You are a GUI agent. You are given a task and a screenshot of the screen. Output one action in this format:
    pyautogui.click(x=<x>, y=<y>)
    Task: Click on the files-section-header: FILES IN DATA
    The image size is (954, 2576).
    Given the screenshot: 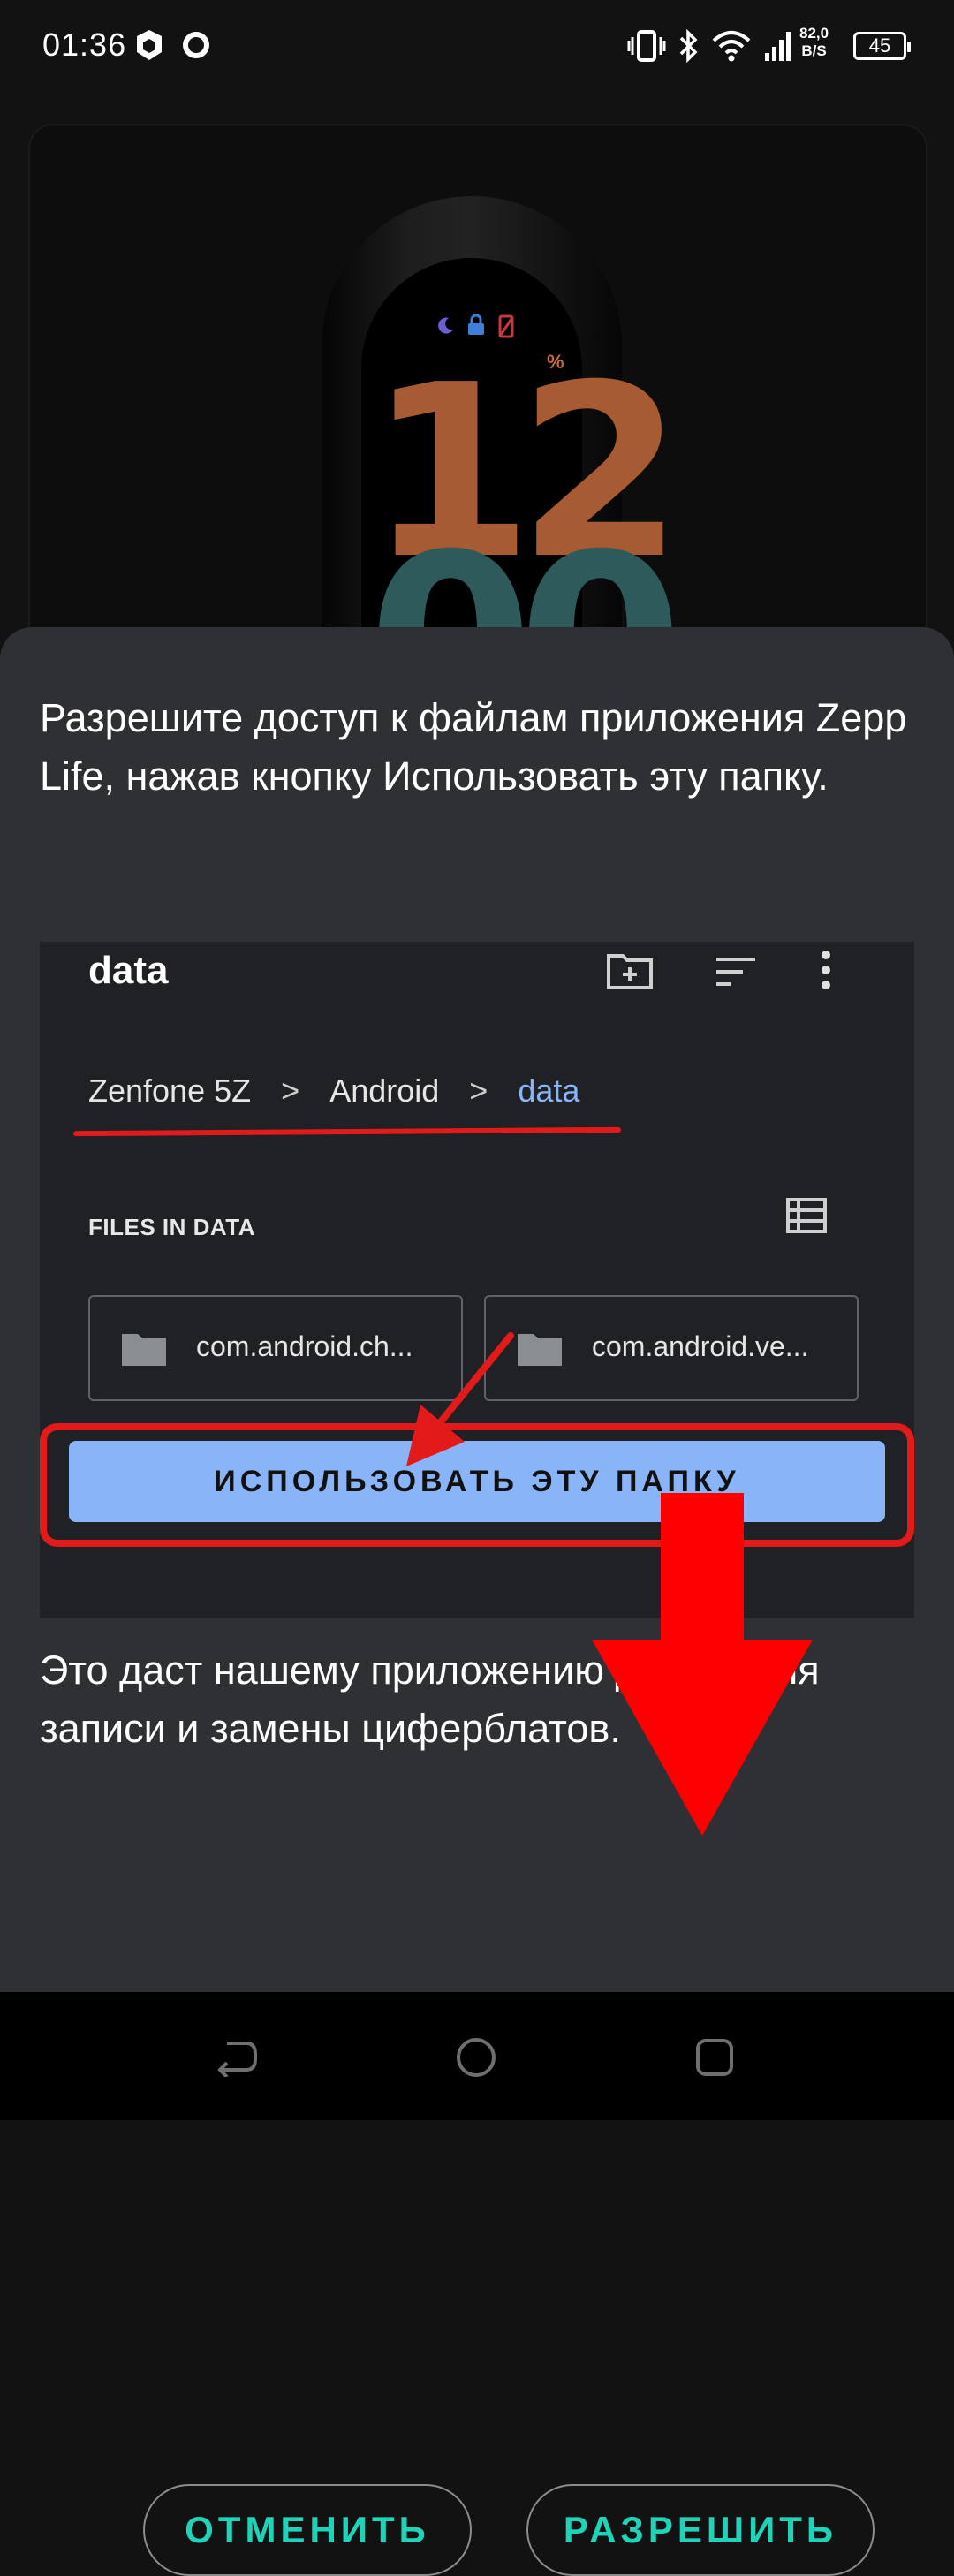 What is the action you would take?
    pyautogui.click(x=171, y=1227)
    